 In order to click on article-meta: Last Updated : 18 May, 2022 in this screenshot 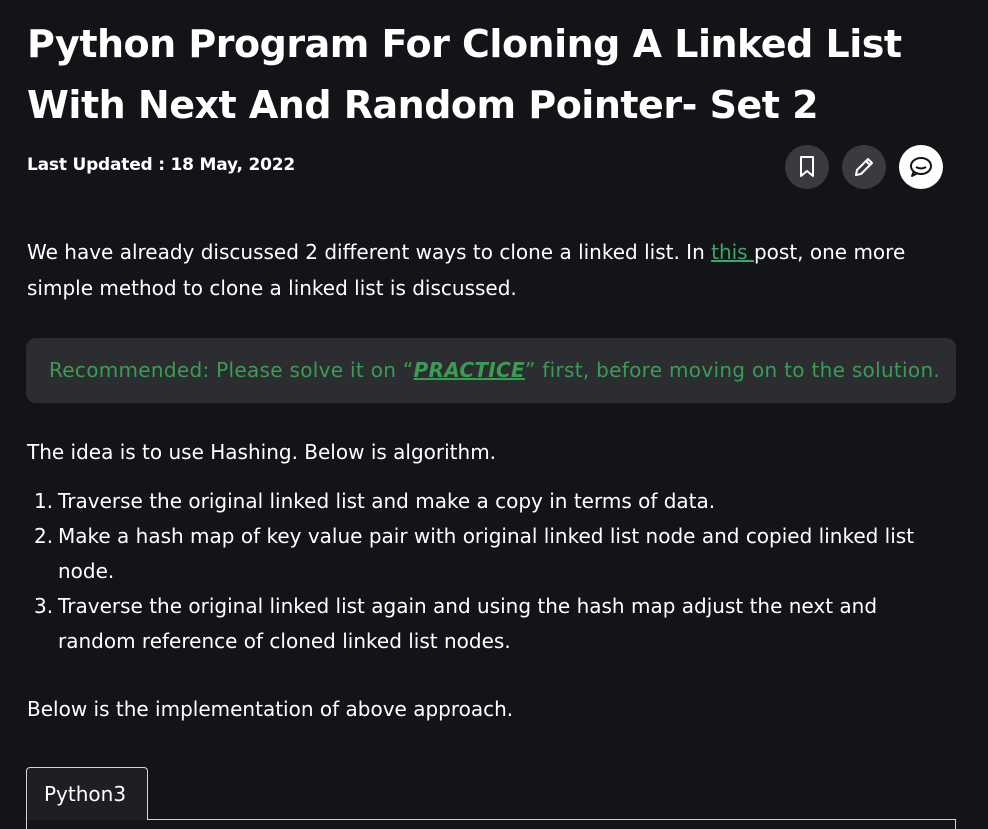, I will do `click(487, 168)`.